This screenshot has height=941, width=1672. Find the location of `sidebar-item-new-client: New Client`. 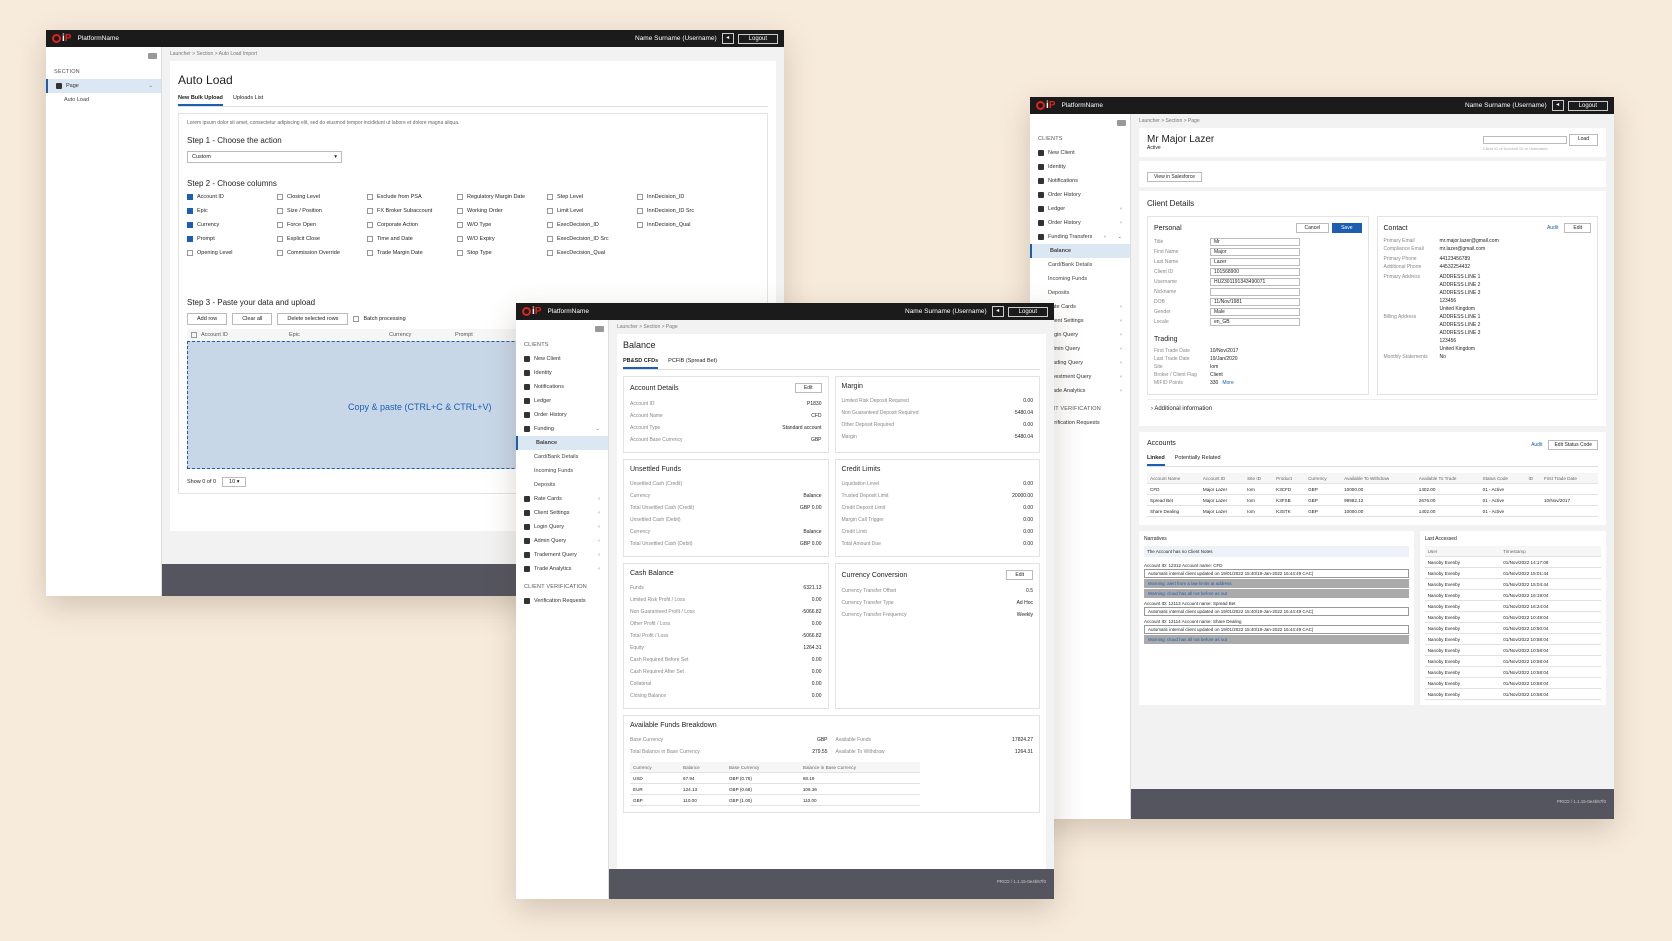

sidebar-item-new-client: New Client is located at coordinates (562, 359).